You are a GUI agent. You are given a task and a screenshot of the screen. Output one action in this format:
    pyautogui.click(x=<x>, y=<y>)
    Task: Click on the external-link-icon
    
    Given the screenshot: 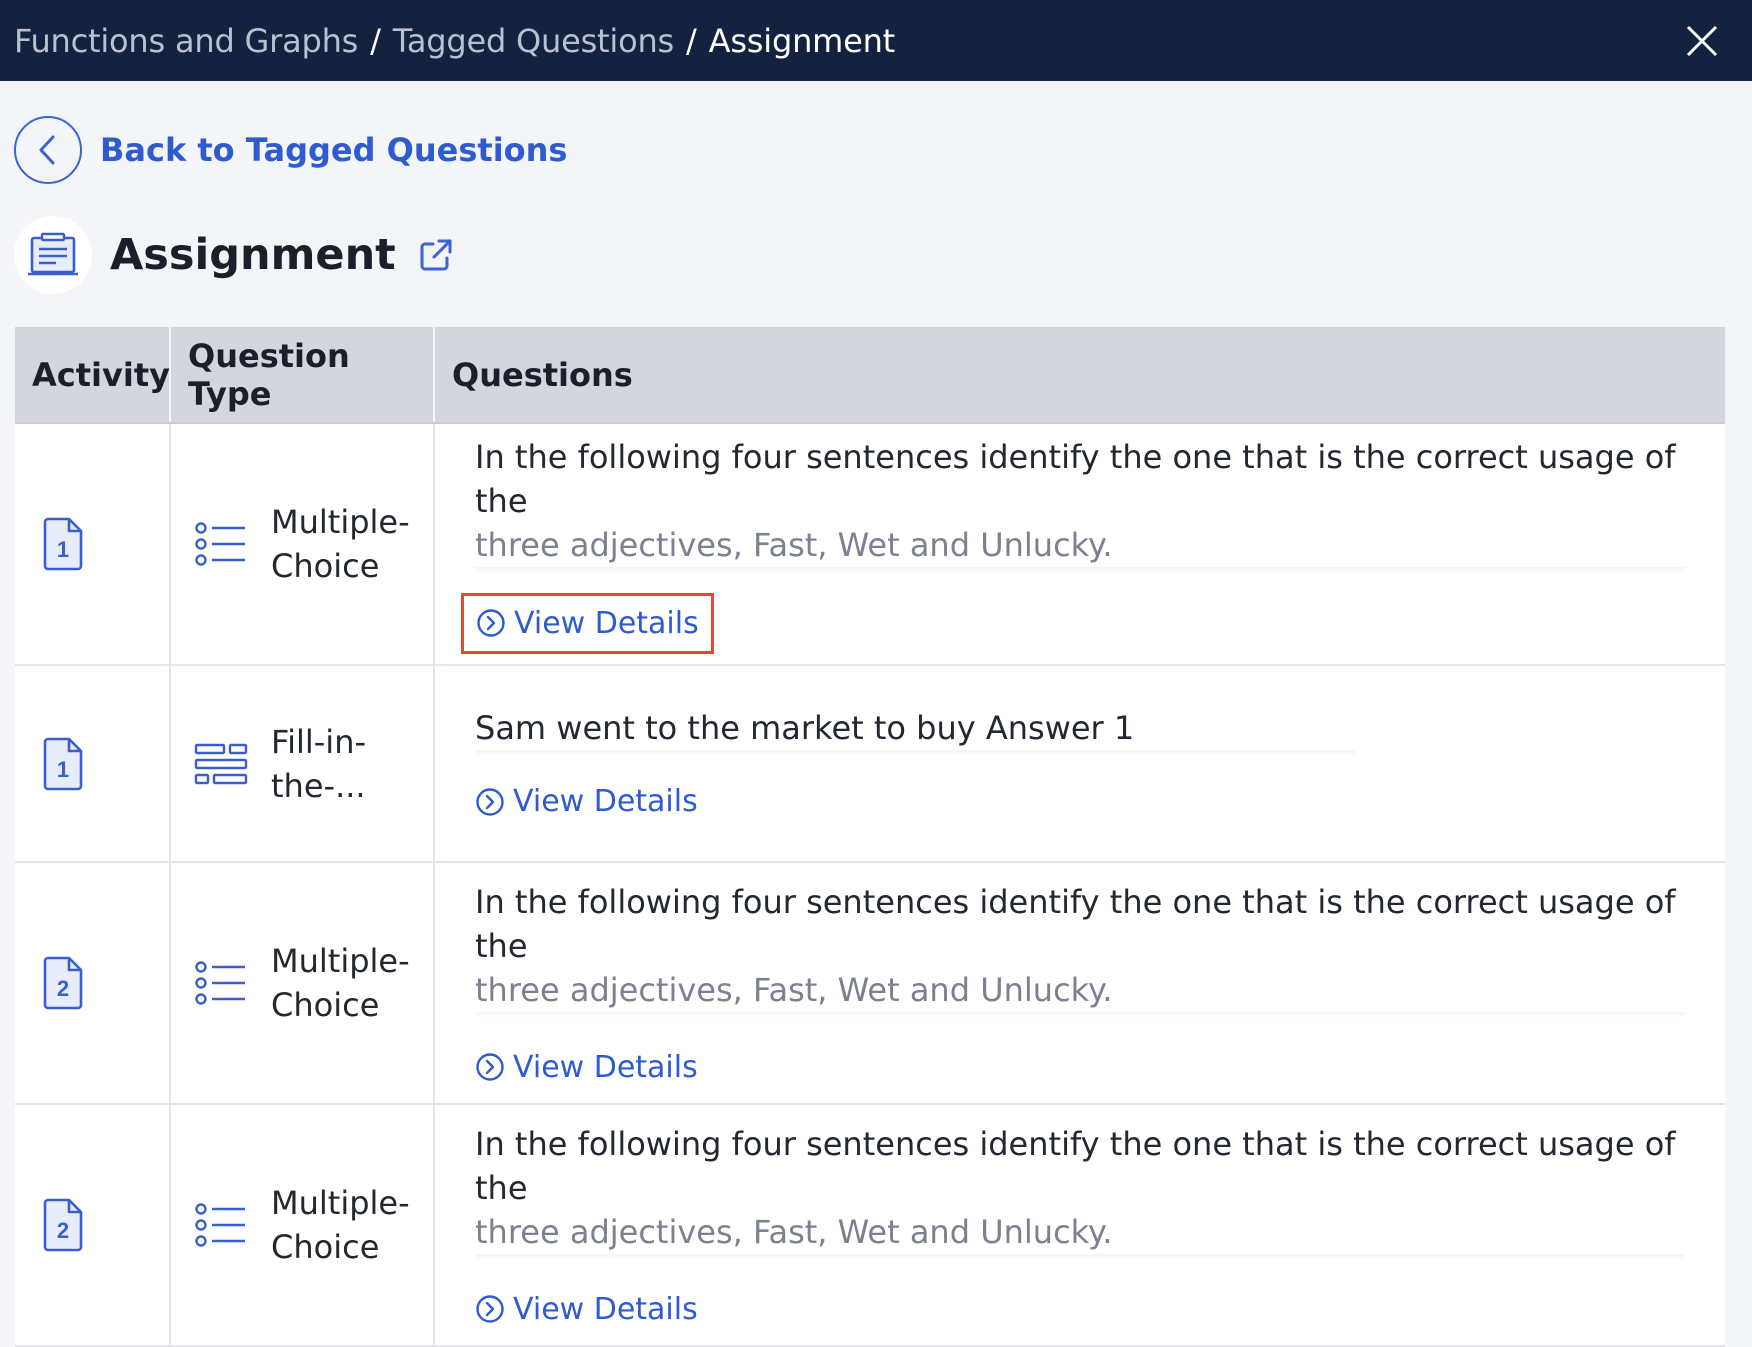 What is the action you would take?
    pyautogui.click(x=436, y=255)
    